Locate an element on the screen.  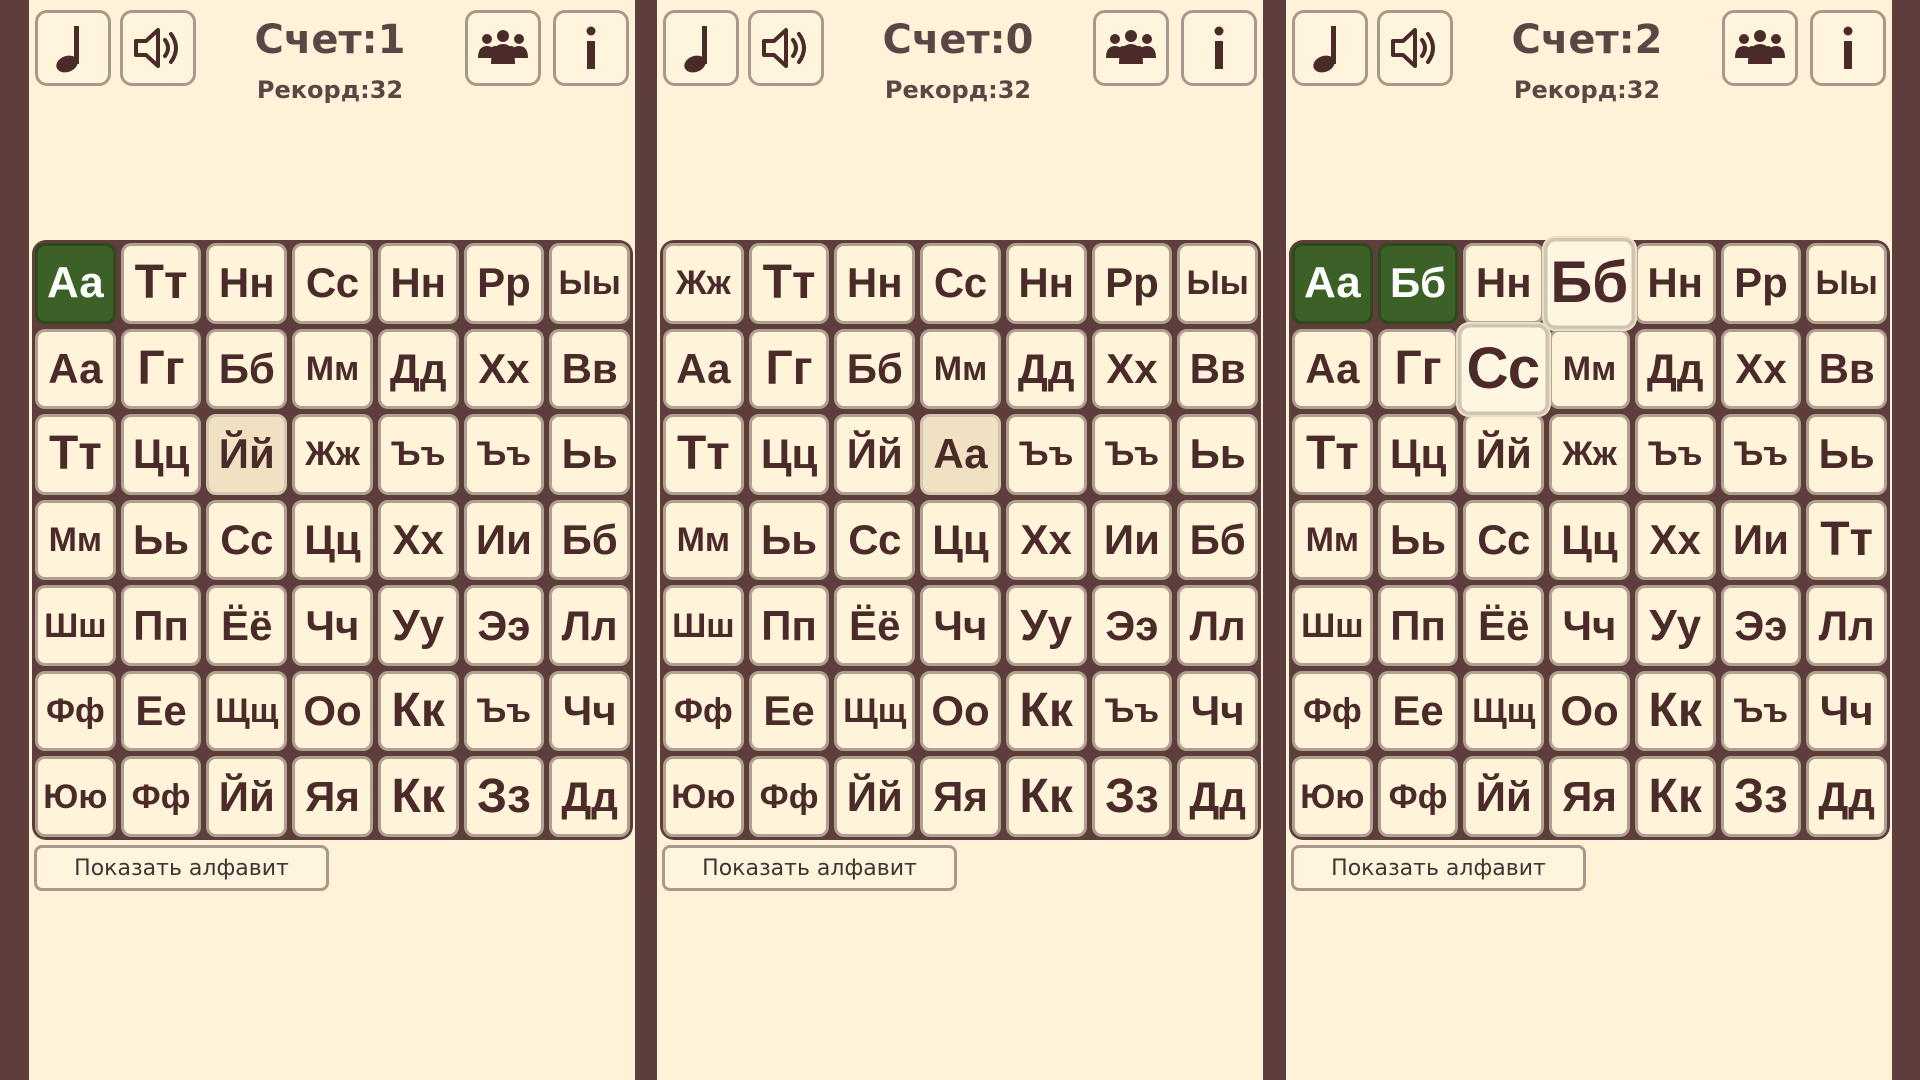
letter-tile-r6-c6: Ъъ is located at coordinates (504, 711).